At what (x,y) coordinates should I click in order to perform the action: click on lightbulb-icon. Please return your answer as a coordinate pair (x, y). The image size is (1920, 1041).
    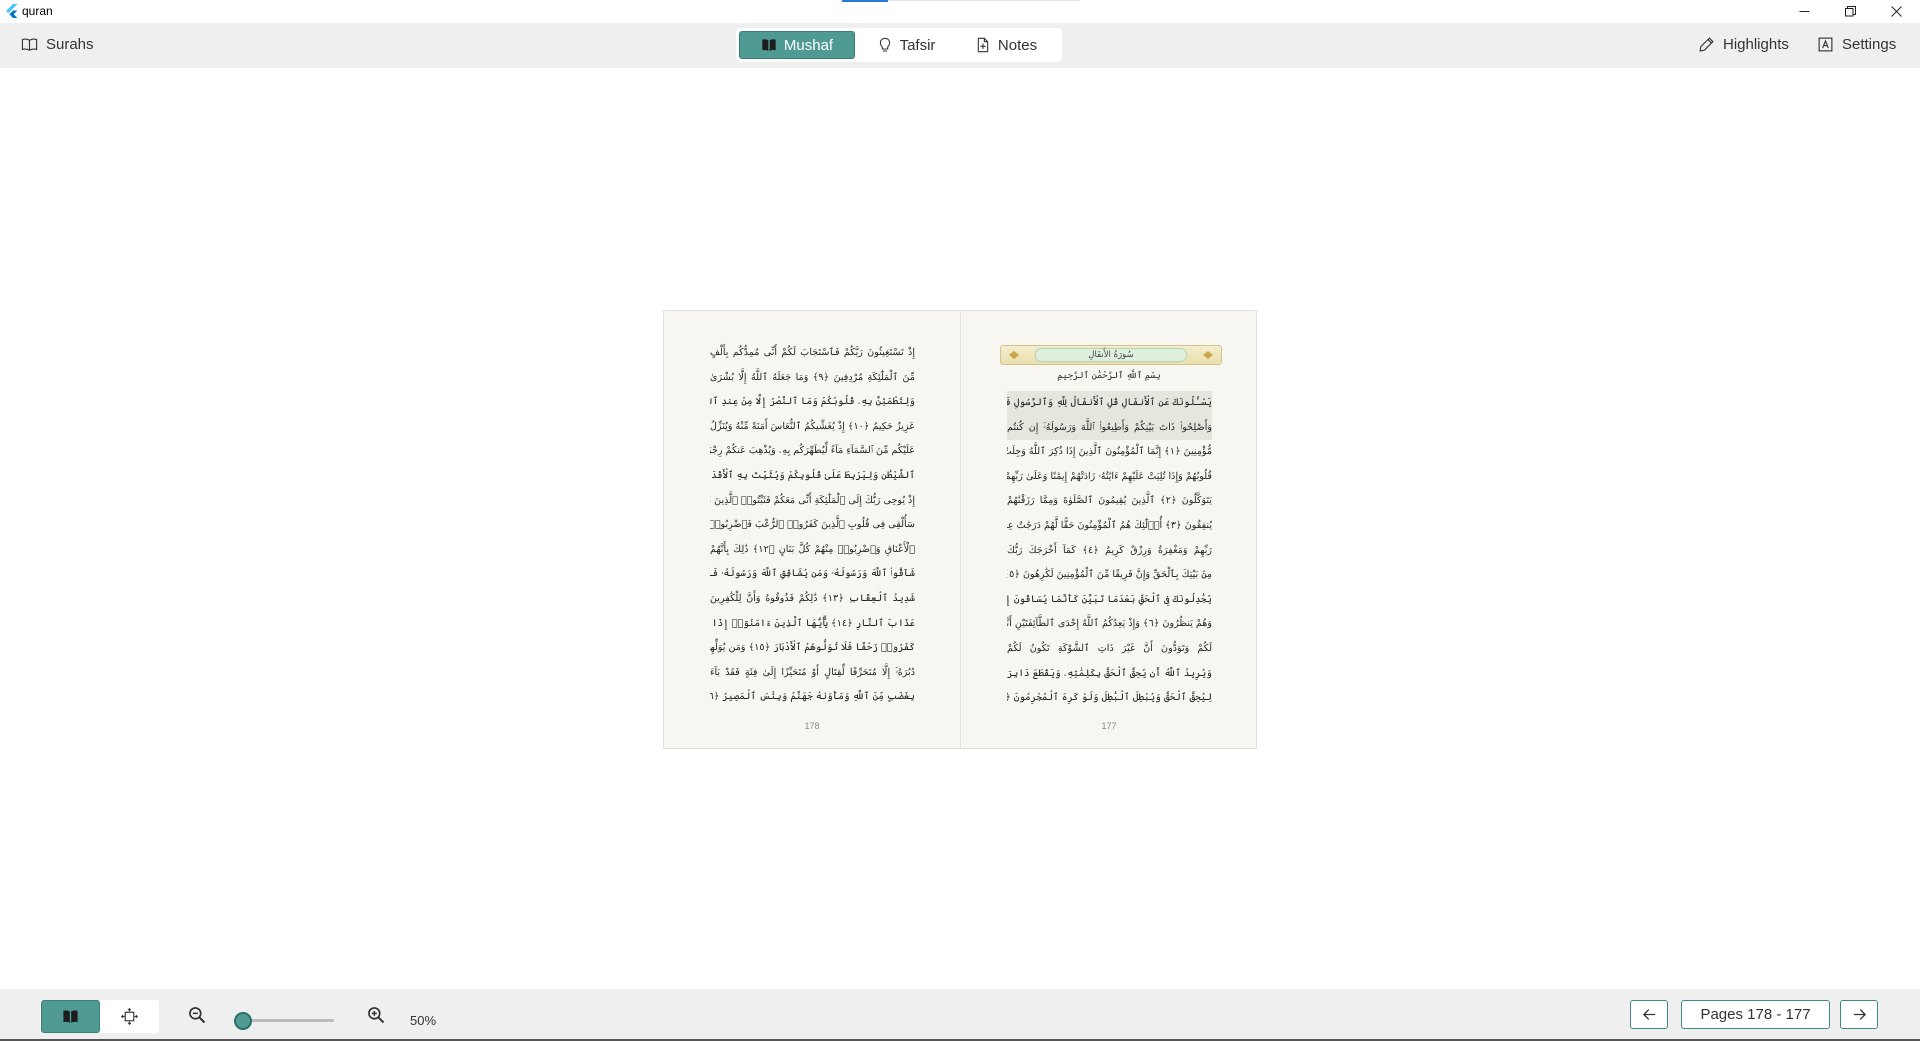
    Looking at the image, I should click on (884, 44).